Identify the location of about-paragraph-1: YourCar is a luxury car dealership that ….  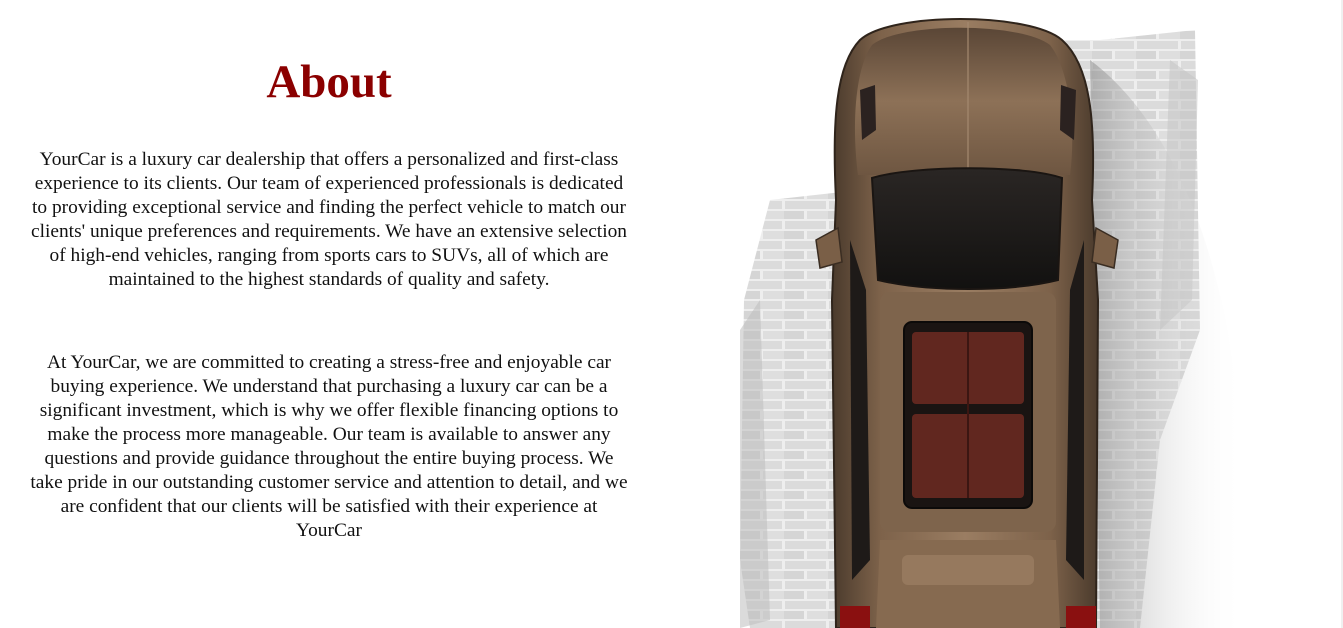
(329, 219).